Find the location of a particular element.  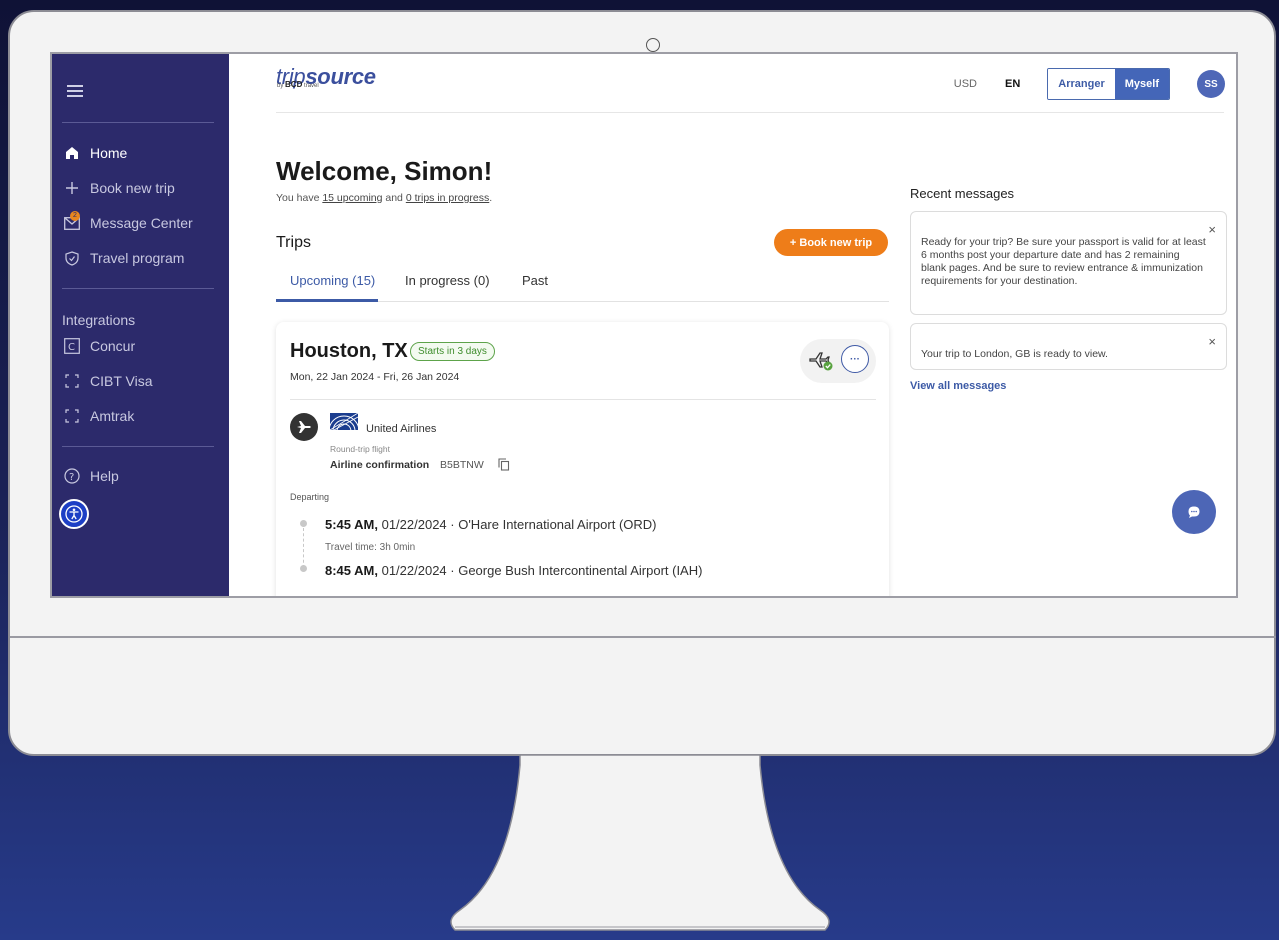

concur-icon: C is located at coordinates (72, 346).